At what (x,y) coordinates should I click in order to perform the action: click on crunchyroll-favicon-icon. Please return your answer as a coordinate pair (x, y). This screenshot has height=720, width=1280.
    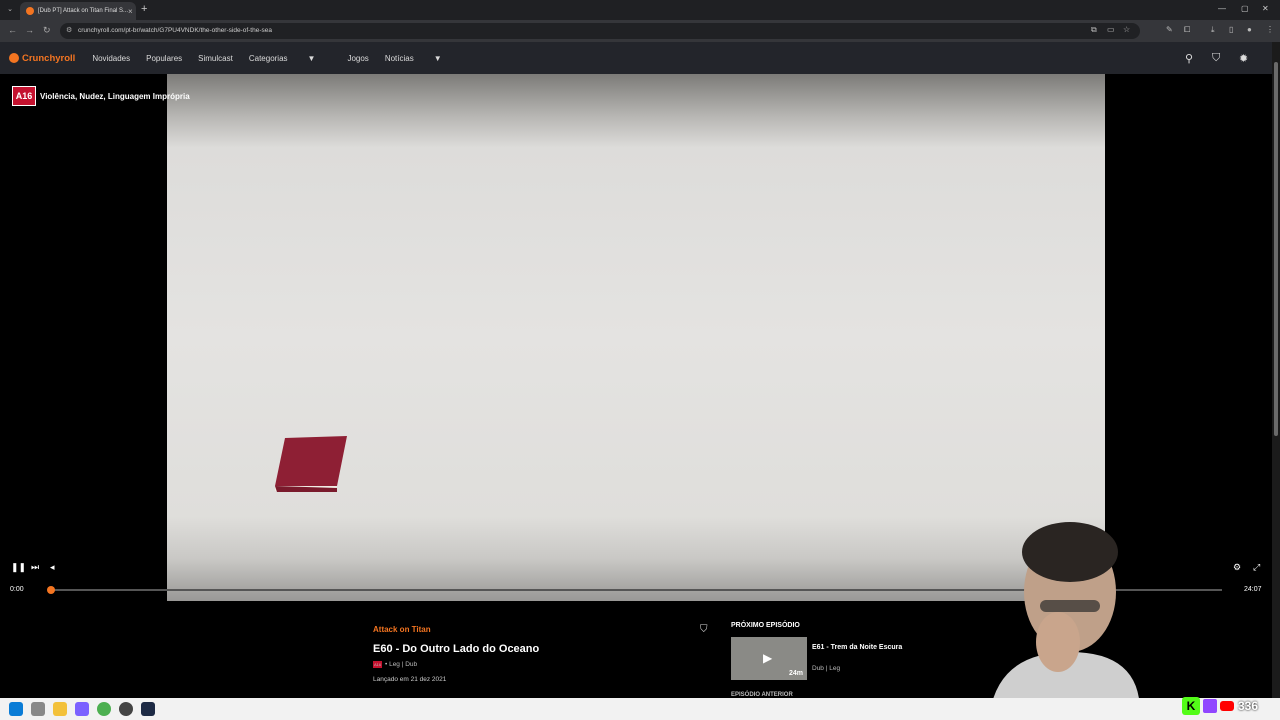
    Looking at the image, I should click on (30, 11).